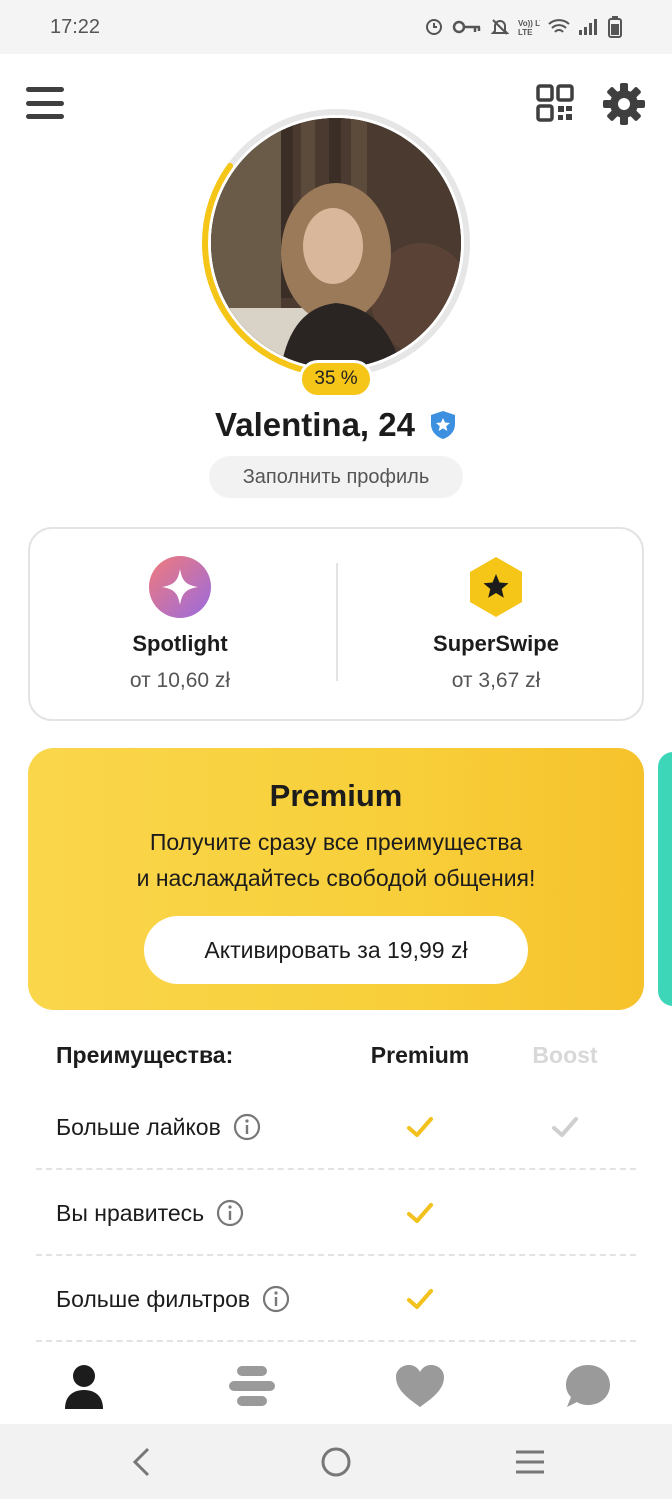  I want to click on benefit-row: Больше фильтров, so click(336, 1299).